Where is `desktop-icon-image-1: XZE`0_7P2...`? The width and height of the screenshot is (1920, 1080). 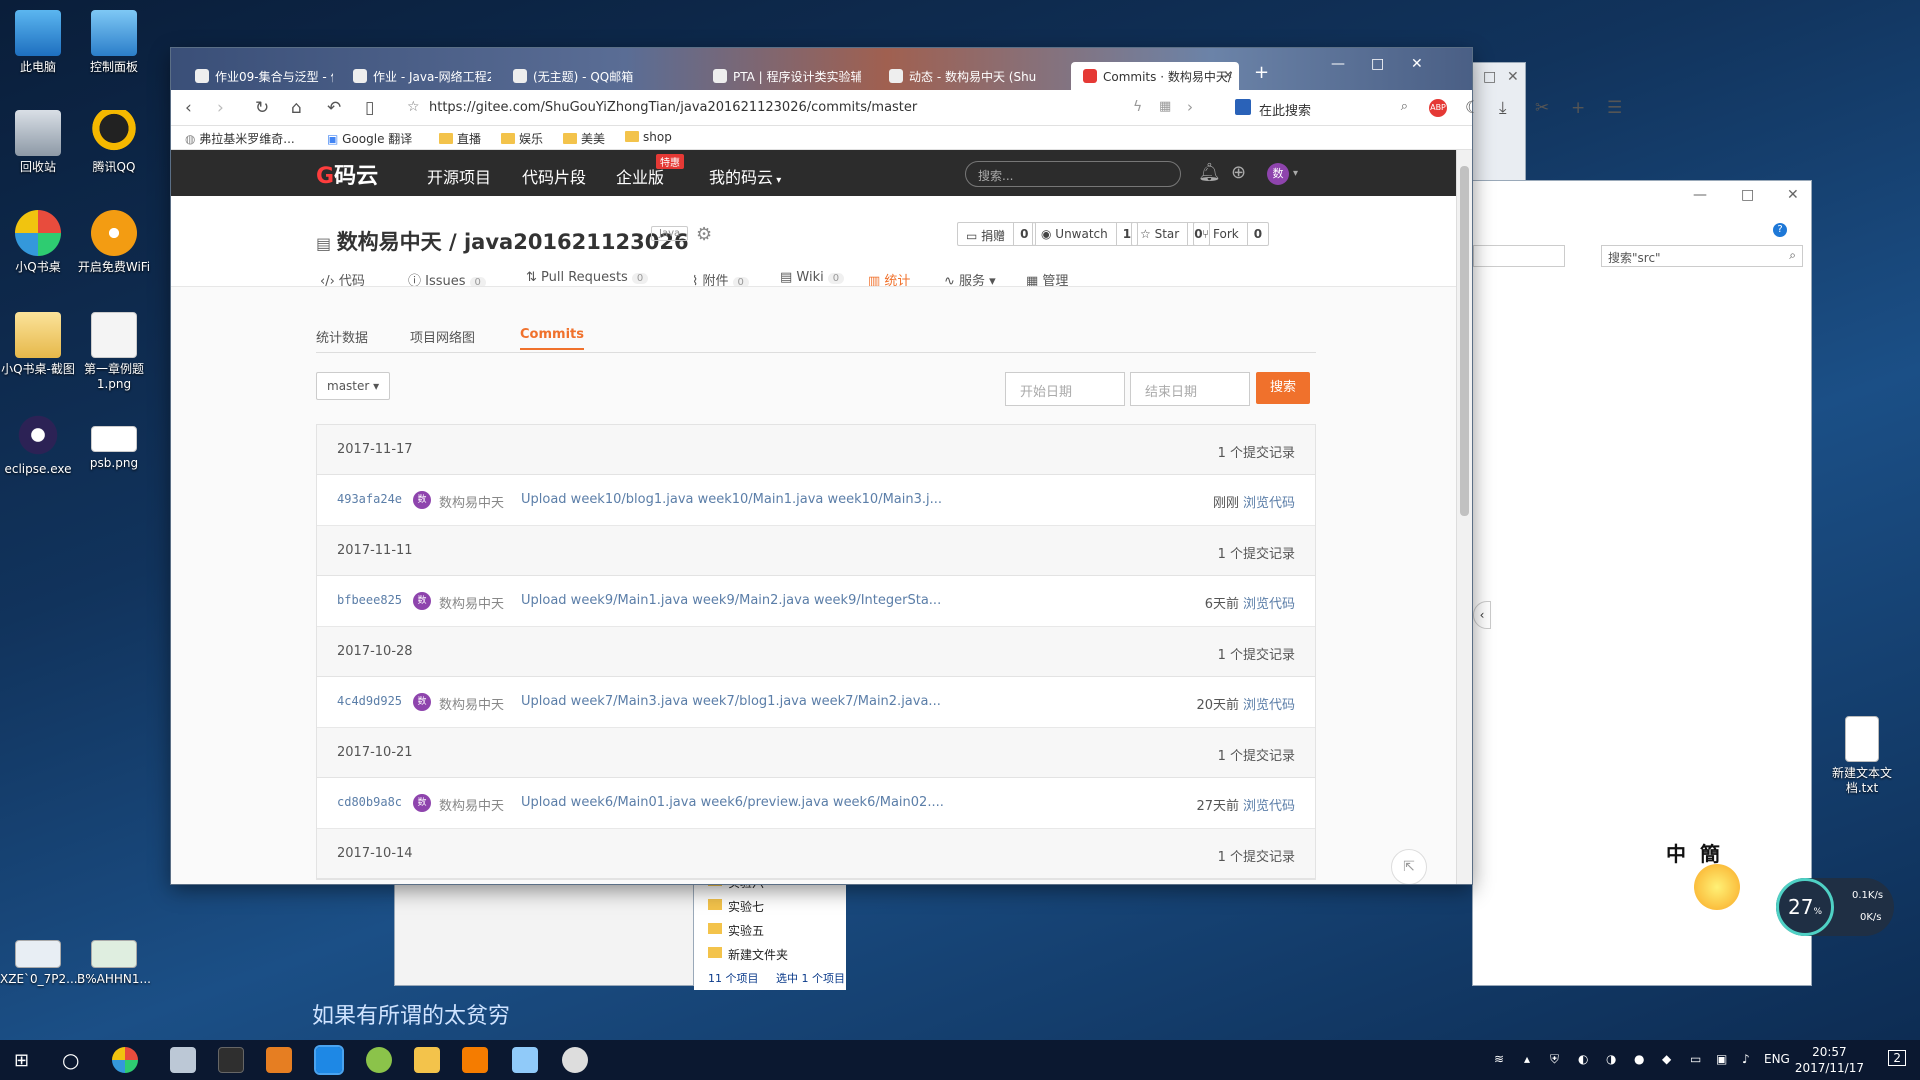
desktop-icon-image-1: XZE`0_7P2... is located at coordinates (39, 958).